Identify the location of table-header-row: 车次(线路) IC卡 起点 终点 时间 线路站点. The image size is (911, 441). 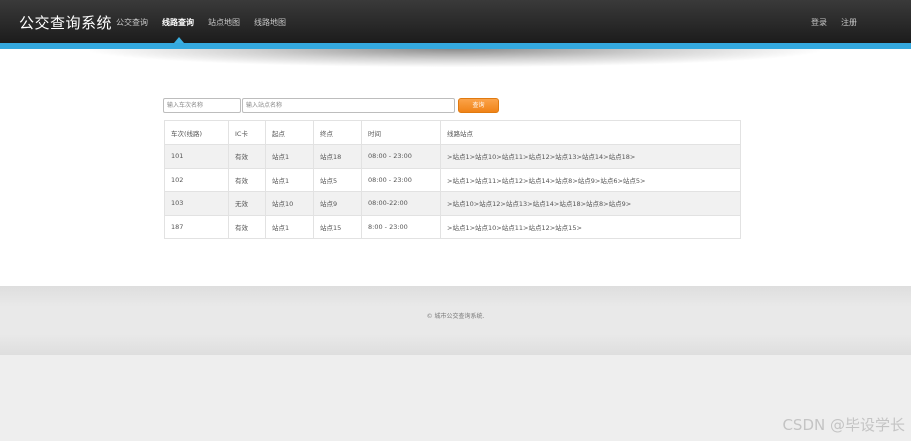
(452, 132).